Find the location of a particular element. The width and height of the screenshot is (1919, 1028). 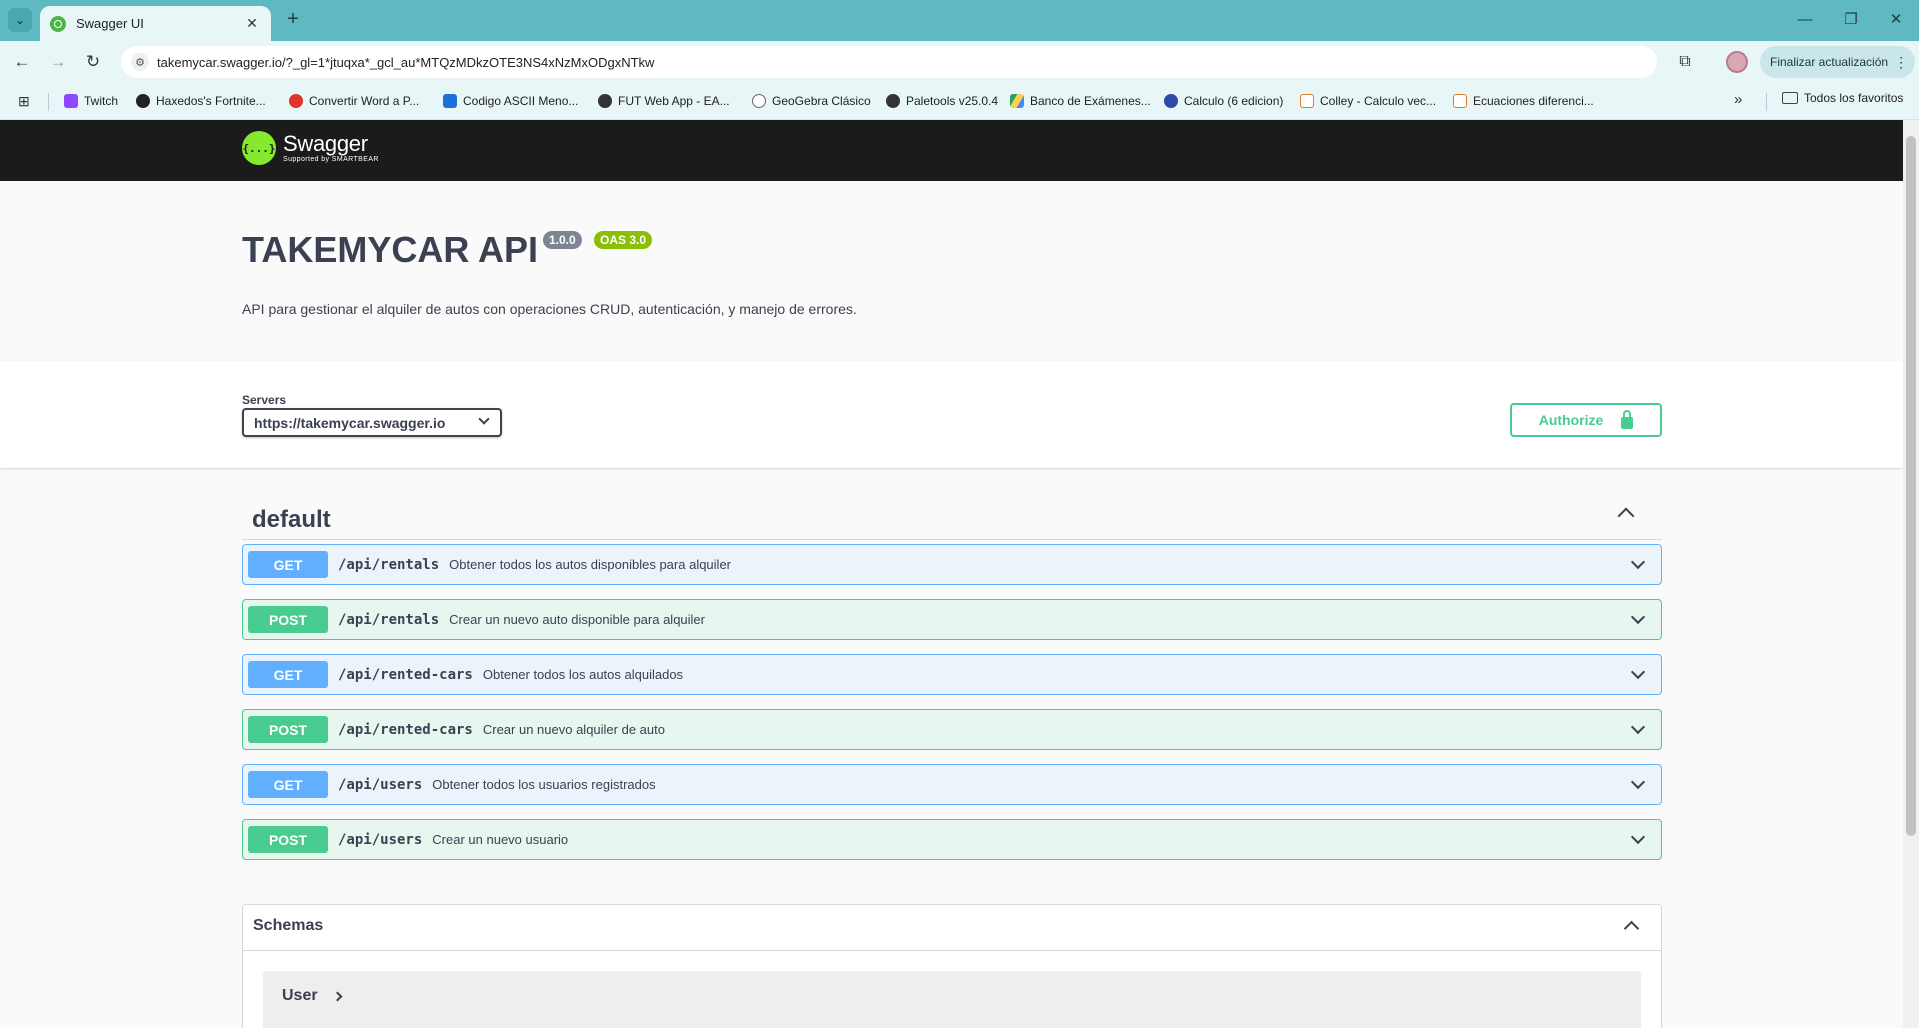

site-info-icon: ⚙ is located at coordinates (140, 62).